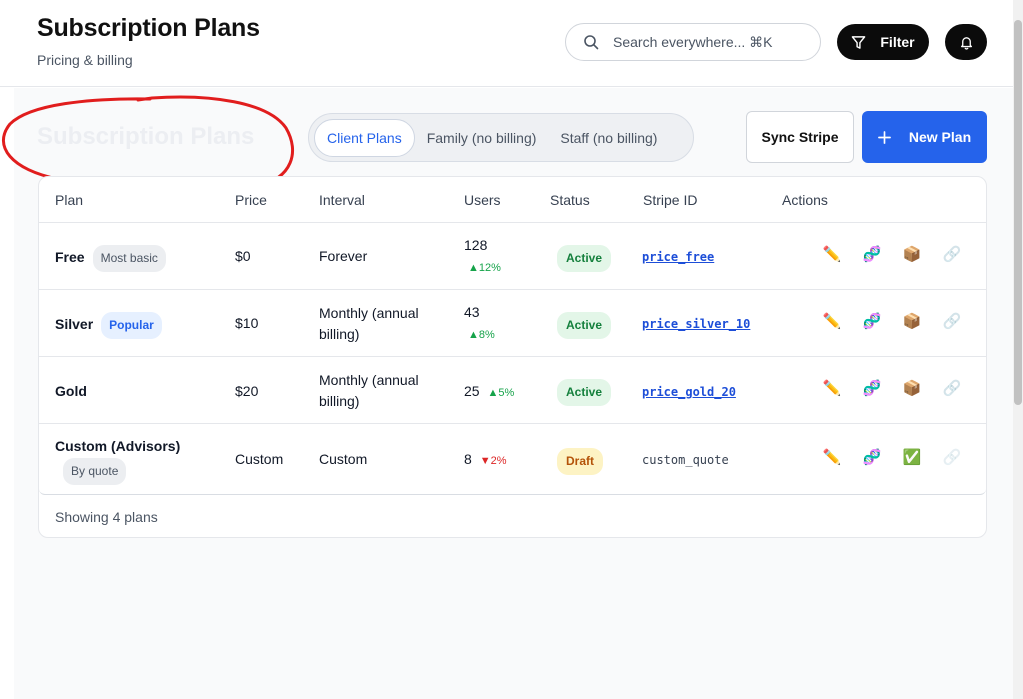 This screenshot has width=1023, height=699. I want to click on stripe-id-cell: custom_quote, so click(685, 460).